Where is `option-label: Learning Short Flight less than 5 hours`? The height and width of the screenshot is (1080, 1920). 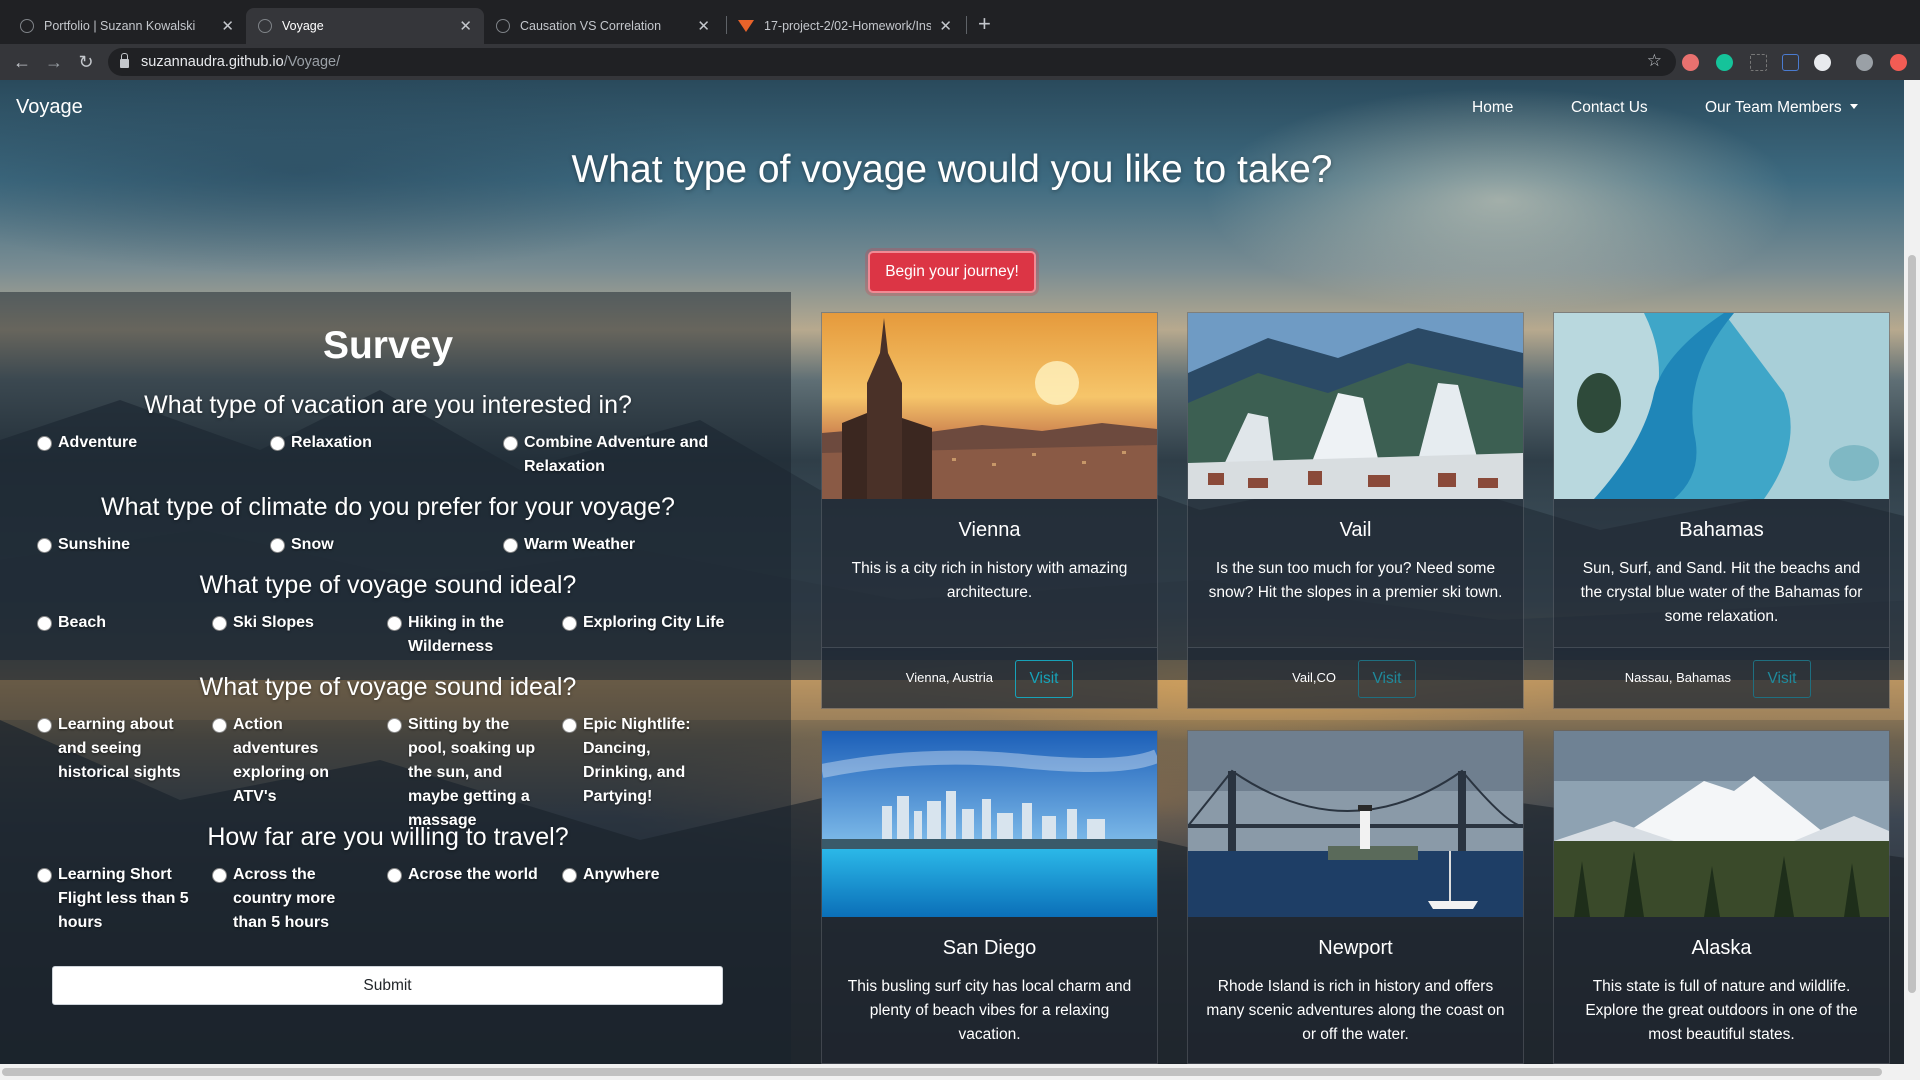 option-label: Learning Short Flight less than 5 hours is located at coordinates (123, 898).